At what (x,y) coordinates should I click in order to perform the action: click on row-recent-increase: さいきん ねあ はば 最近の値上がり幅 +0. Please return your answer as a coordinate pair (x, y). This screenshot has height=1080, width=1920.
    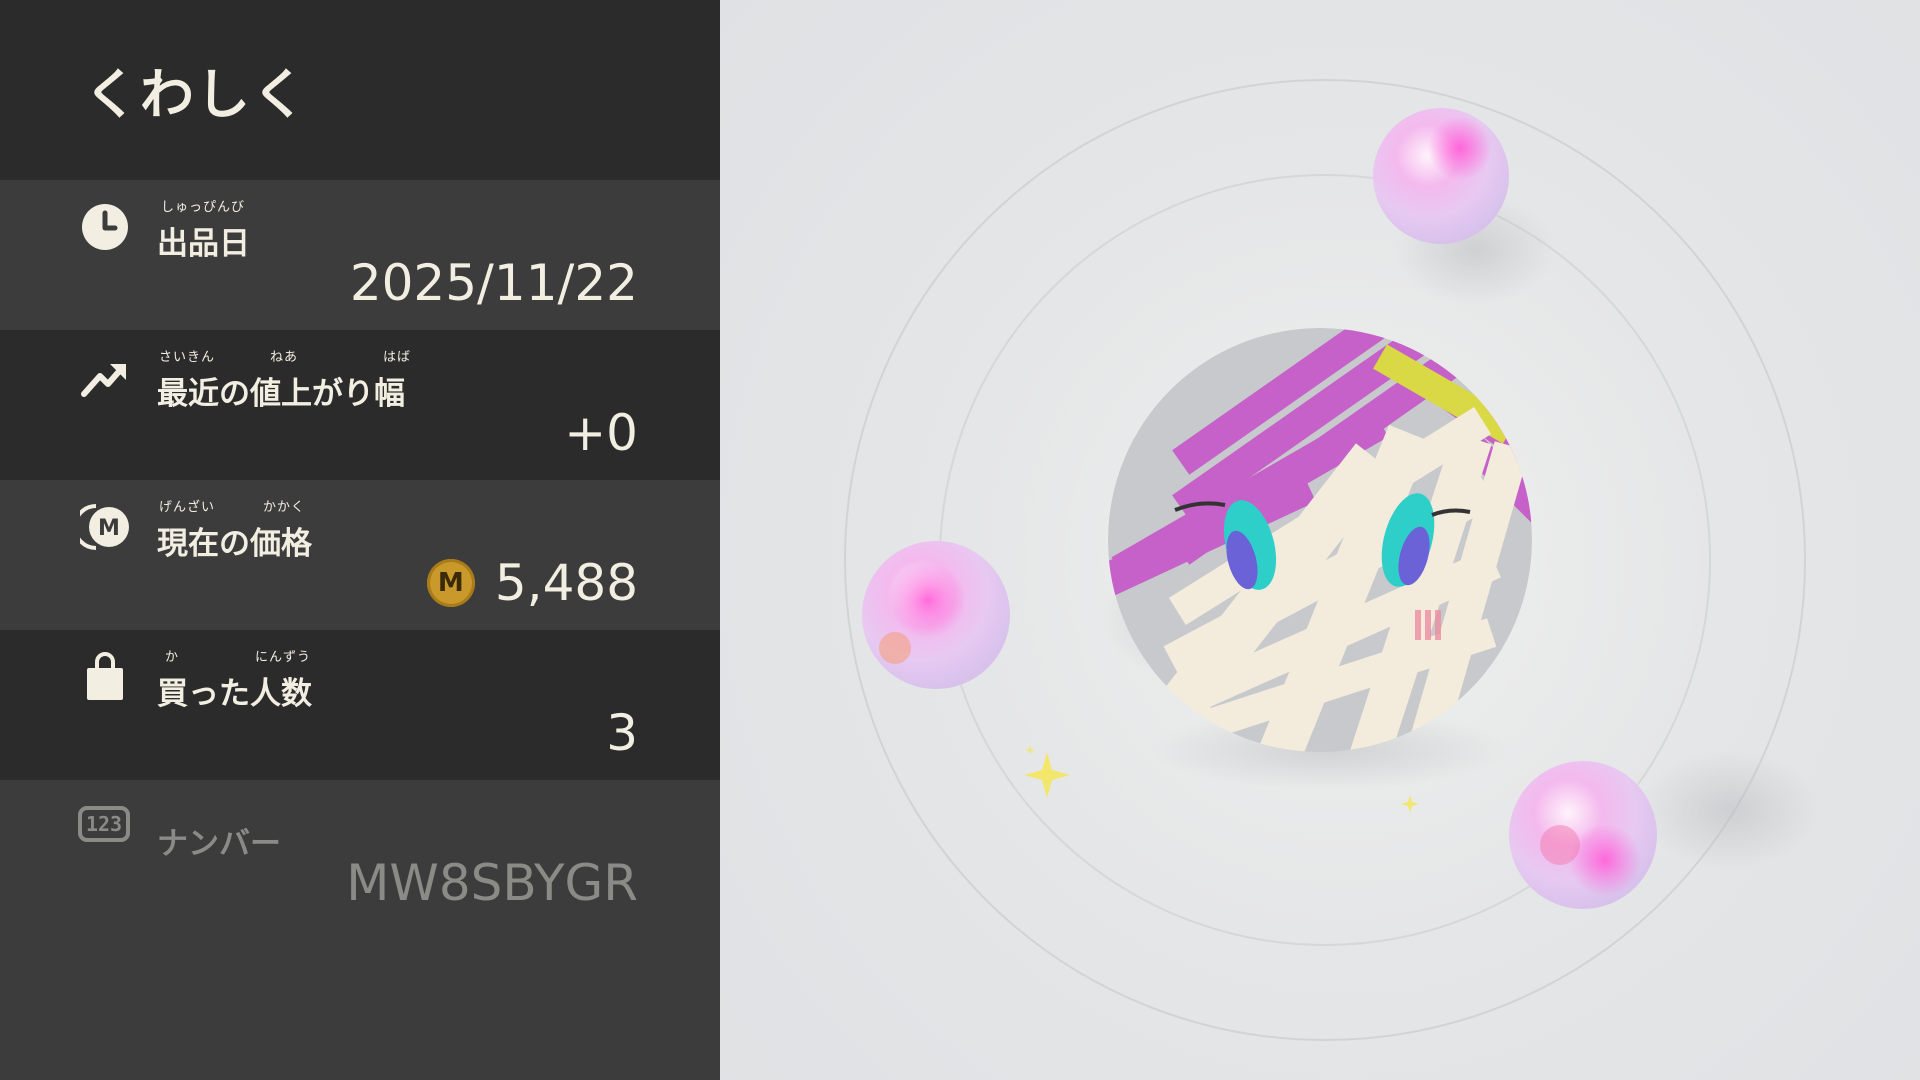
    Looking at the image, I should click on (360, 405).